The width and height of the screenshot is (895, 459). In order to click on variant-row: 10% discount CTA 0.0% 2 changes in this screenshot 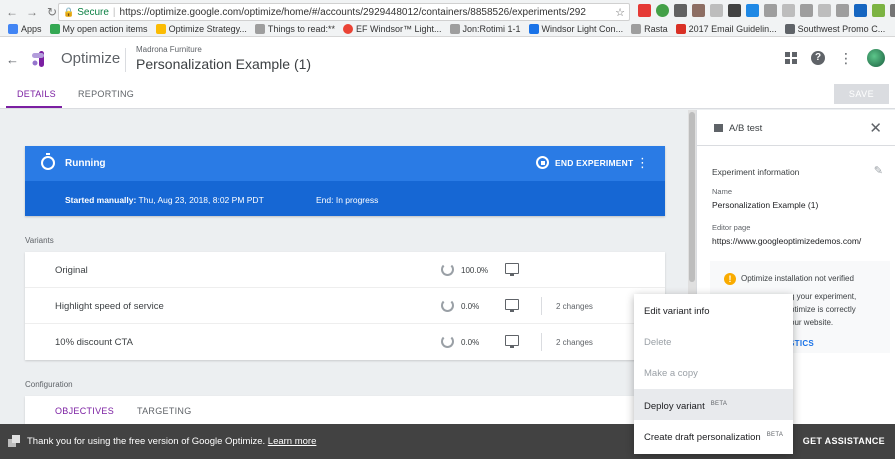, I will do `click(345, 342)`.